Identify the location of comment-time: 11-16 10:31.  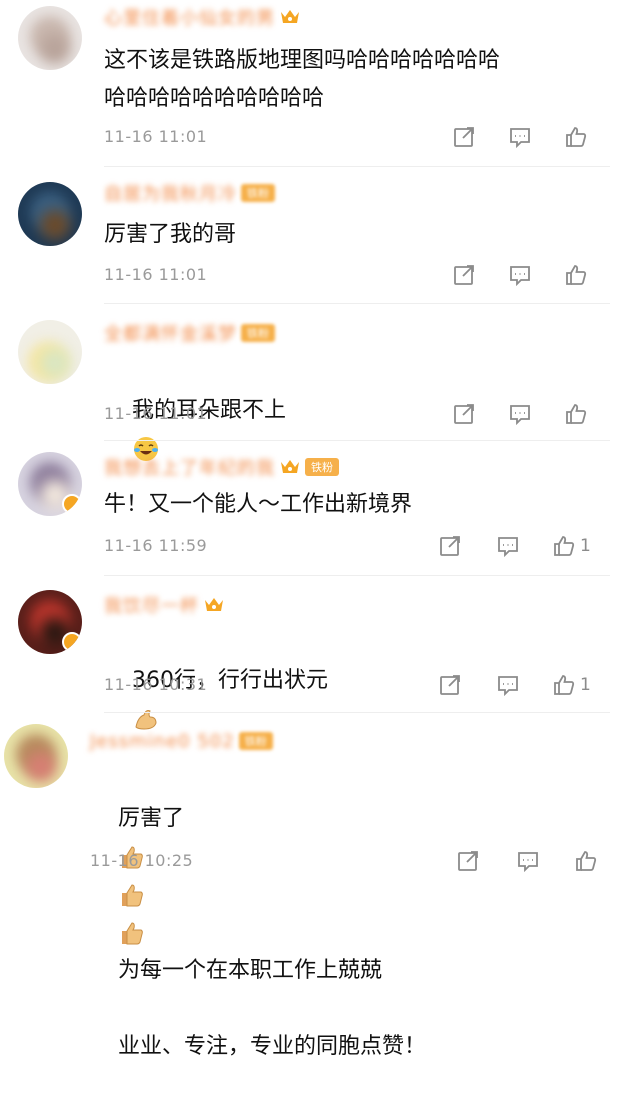
(156, 684).